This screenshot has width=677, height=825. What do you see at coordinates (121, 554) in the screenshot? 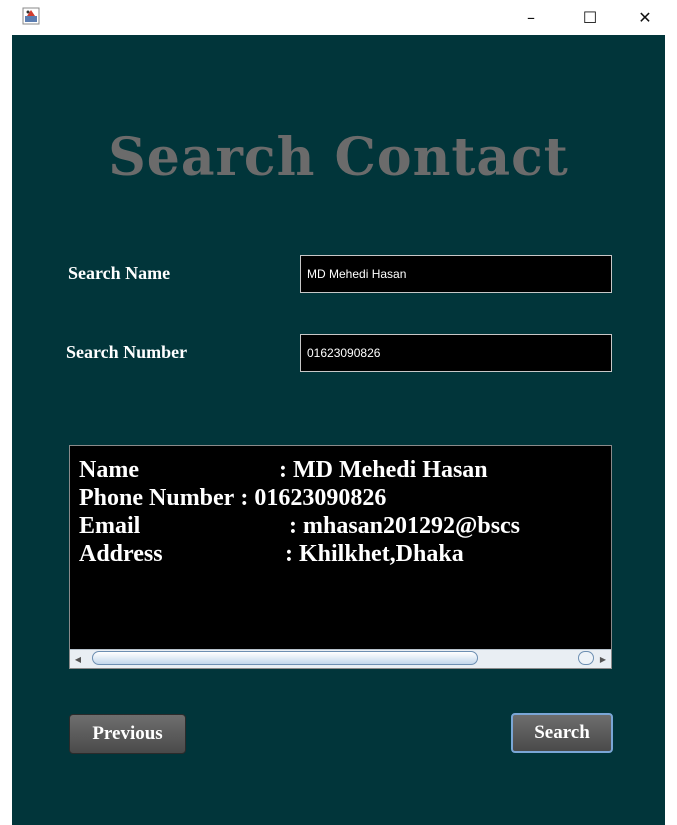
I see `result-key: Address` at bounding box center [121, 554].